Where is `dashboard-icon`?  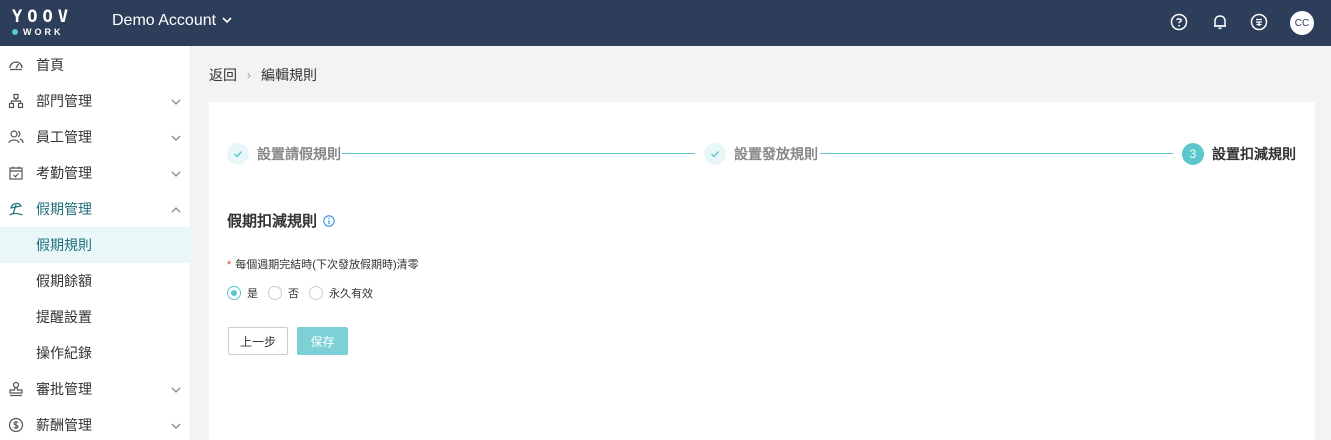 dashboard-icon is located at coordinates (16, 65).